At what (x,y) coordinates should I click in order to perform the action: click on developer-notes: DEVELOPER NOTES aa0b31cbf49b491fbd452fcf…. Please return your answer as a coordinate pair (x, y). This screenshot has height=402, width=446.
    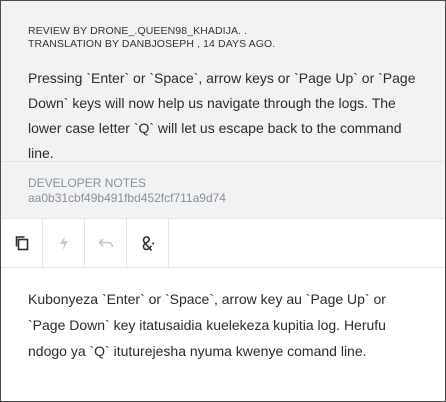
    Looking at the image, I should click on (223, 189).